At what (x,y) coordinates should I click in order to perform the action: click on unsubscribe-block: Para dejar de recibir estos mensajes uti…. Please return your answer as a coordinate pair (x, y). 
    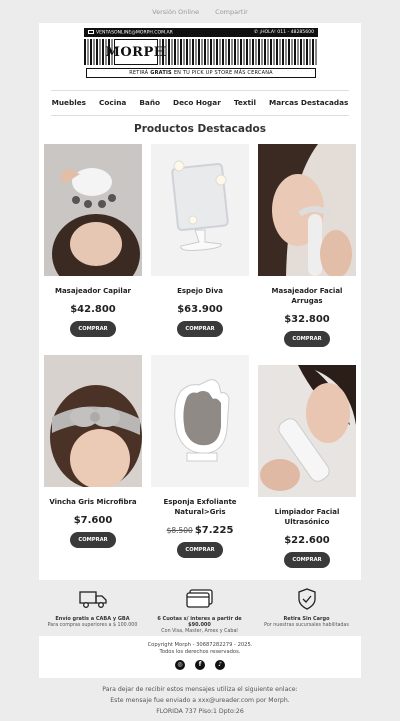
    Looking at the image, I should click on (200, 700).